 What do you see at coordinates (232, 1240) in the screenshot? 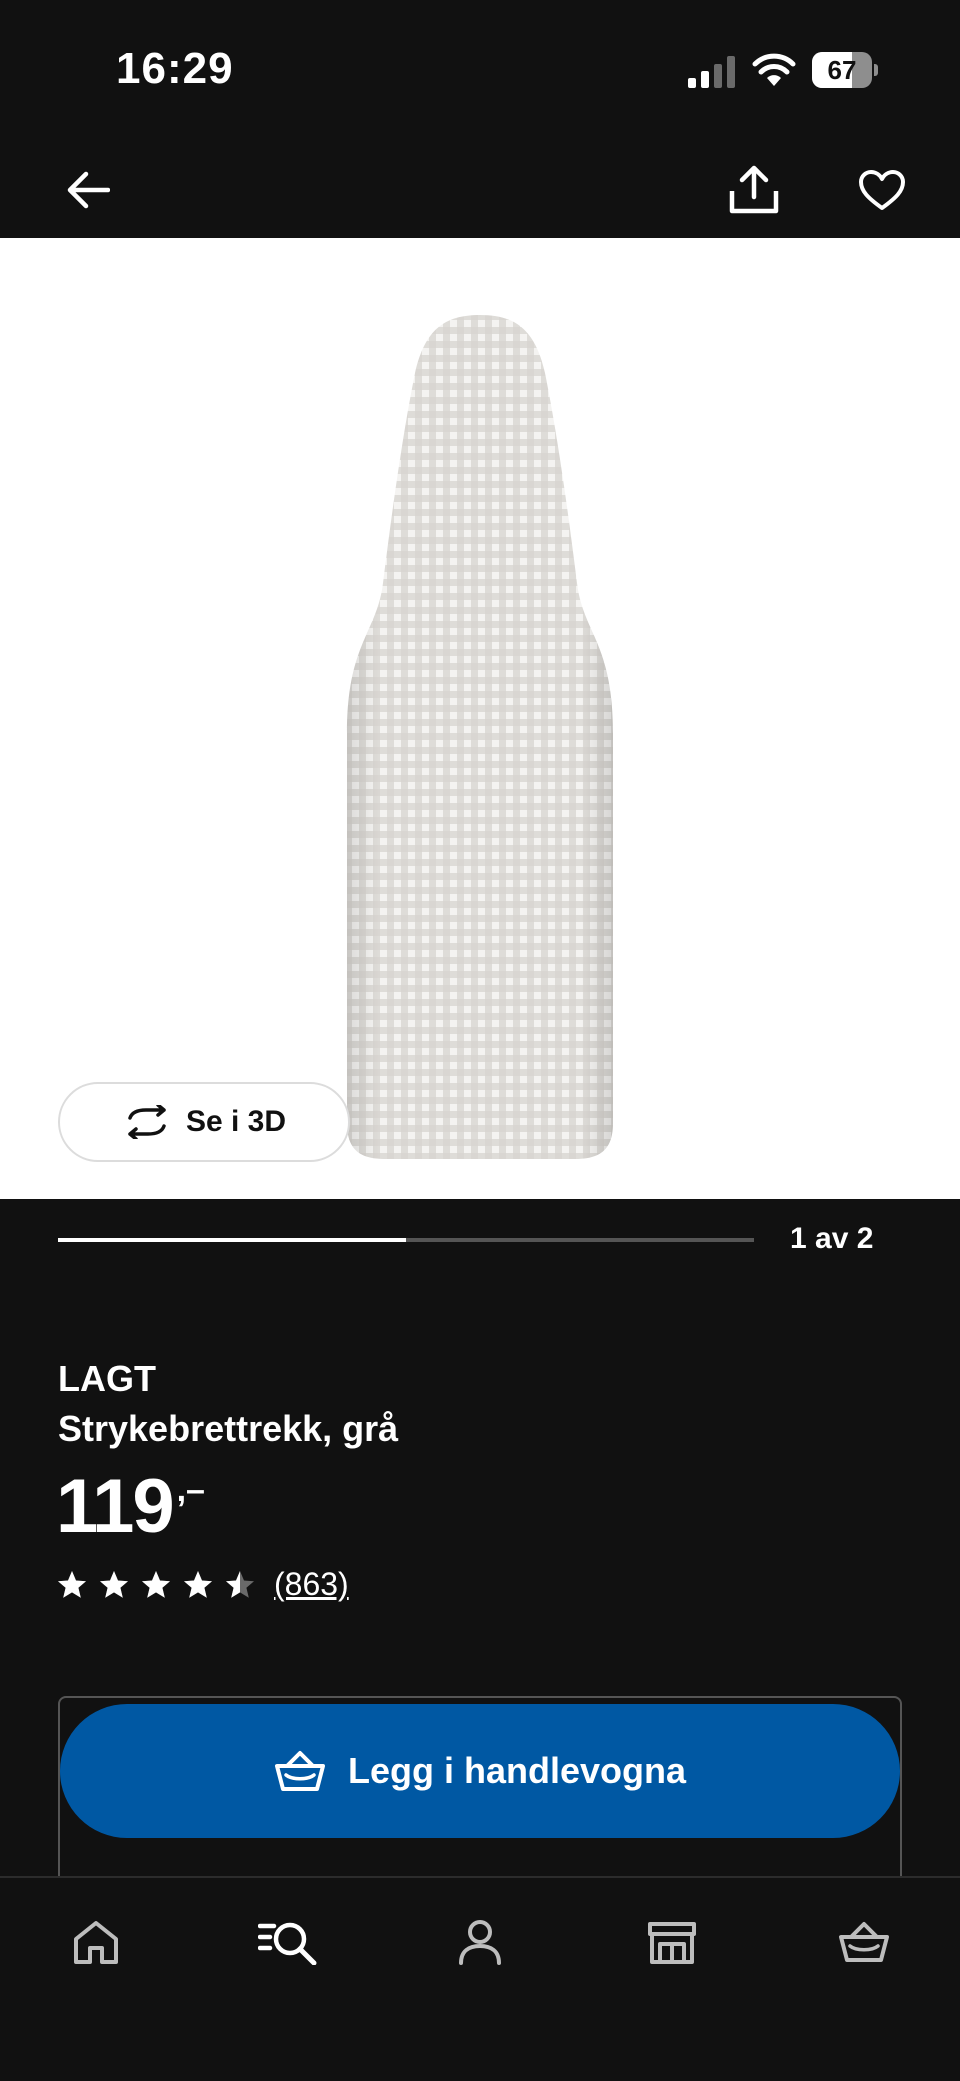
I see `image-progress-fill` at bounding box center [232, 1240].